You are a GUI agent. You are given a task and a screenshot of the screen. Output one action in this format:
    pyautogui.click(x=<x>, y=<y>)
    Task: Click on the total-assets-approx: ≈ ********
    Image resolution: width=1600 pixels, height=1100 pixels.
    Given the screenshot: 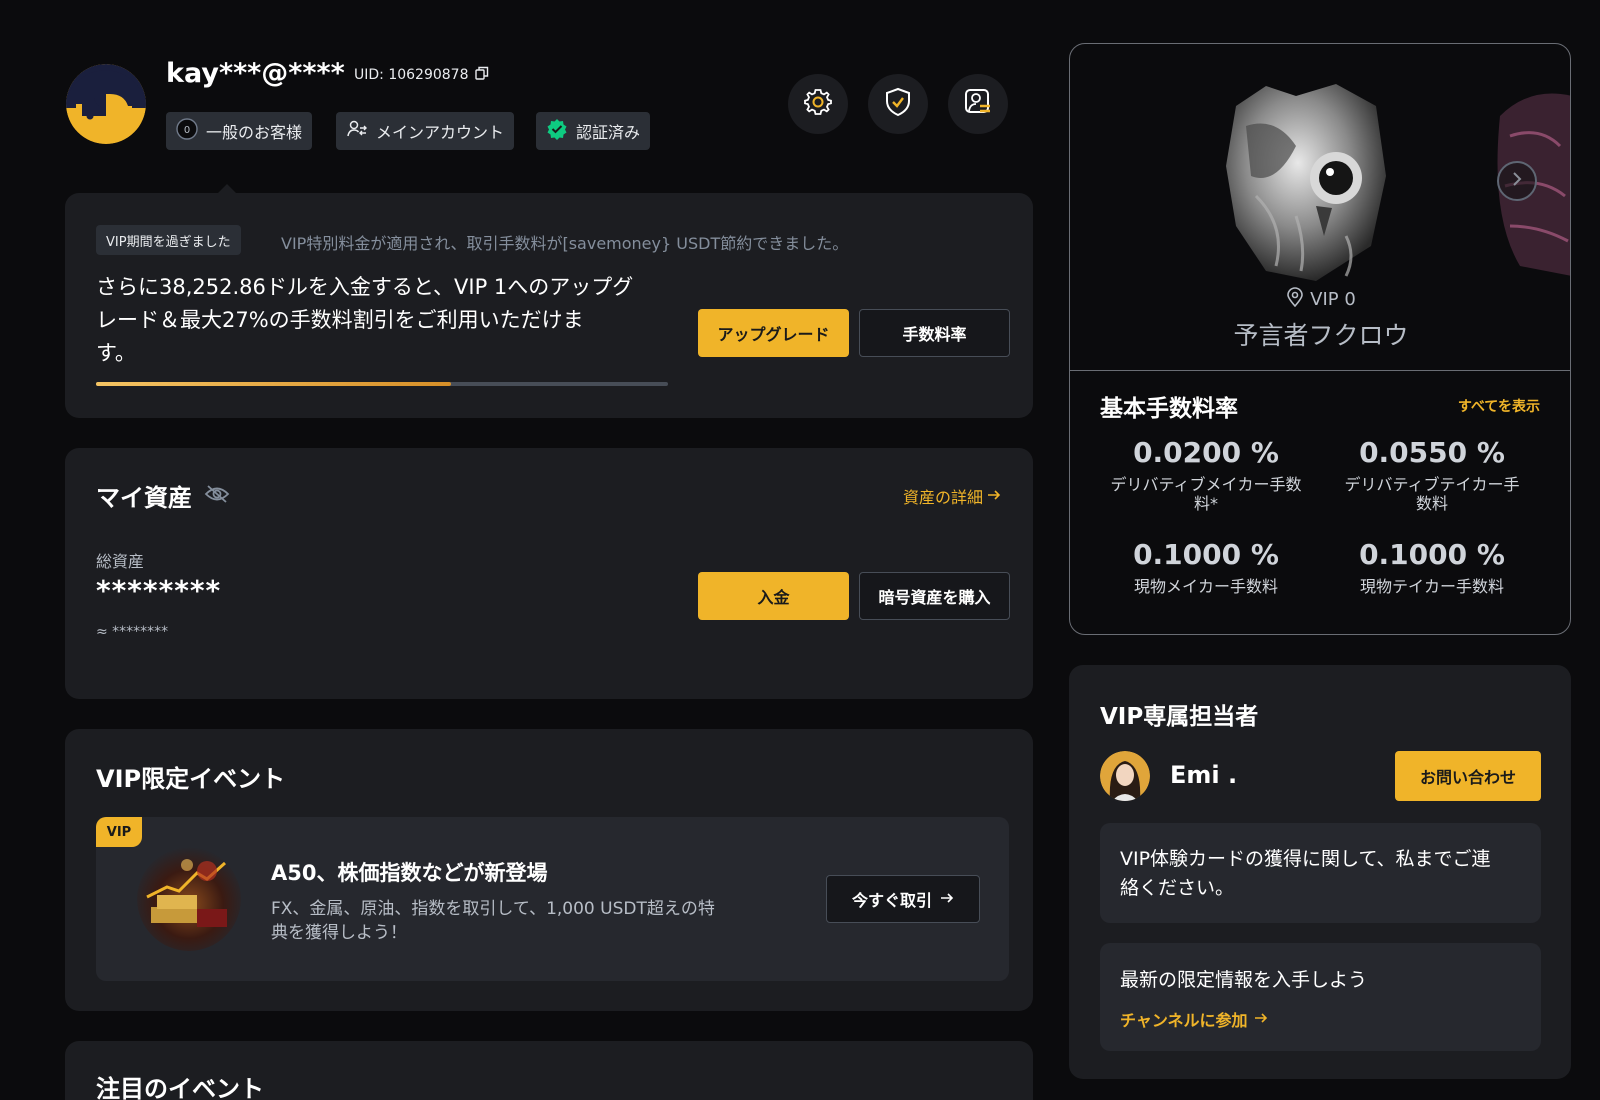 What is the action you would take?
    pyautogui.click(x=132, y=632)
    